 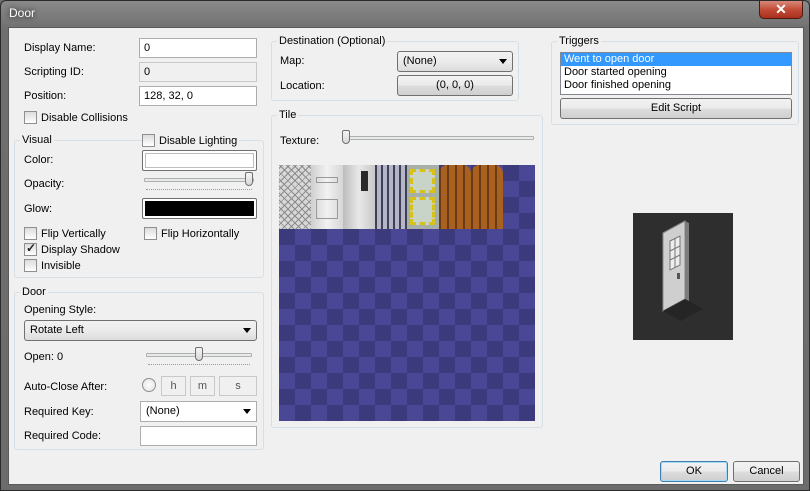 I want to click on destination-group-title: Destination (Optional), so click(x=332, y=41).